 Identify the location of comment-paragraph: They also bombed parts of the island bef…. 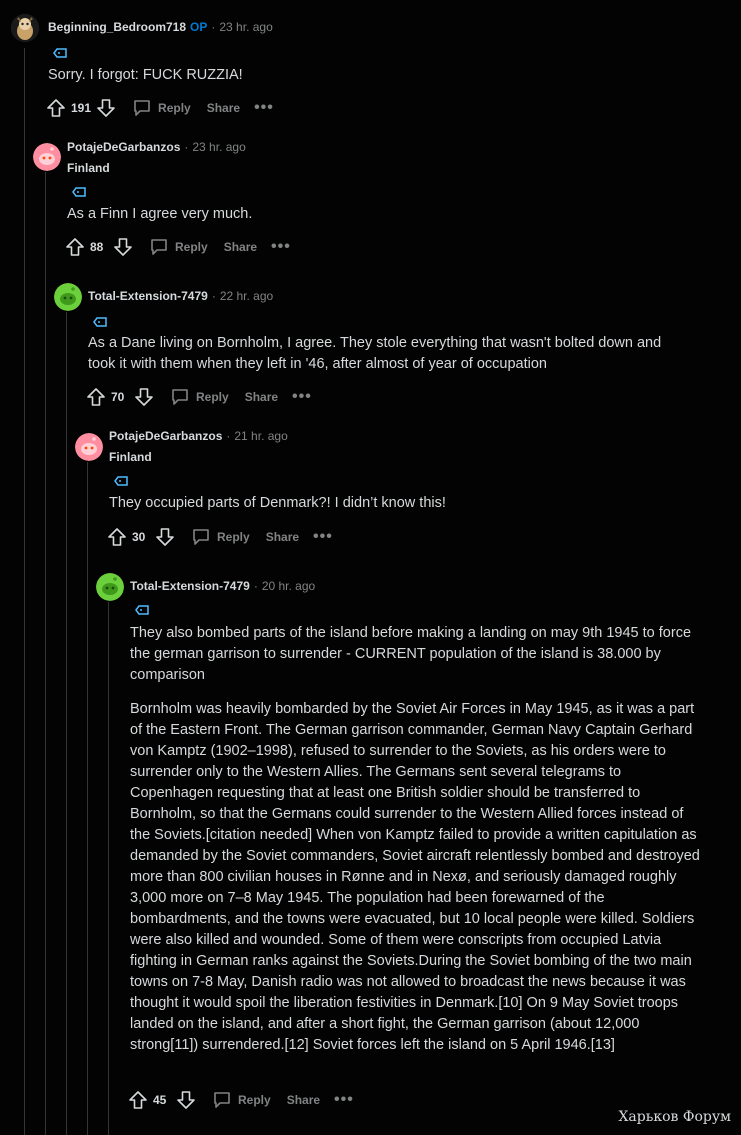
(411, 654).